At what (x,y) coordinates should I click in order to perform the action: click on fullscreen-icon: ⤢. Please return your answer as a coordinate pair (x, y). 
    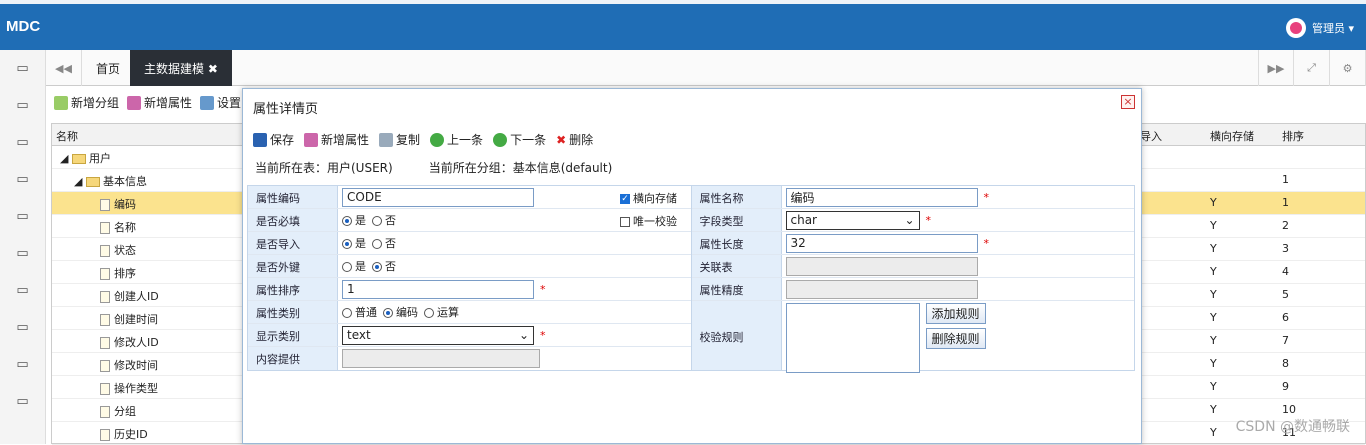
    Looking at the image, I should click on (1312, 68).